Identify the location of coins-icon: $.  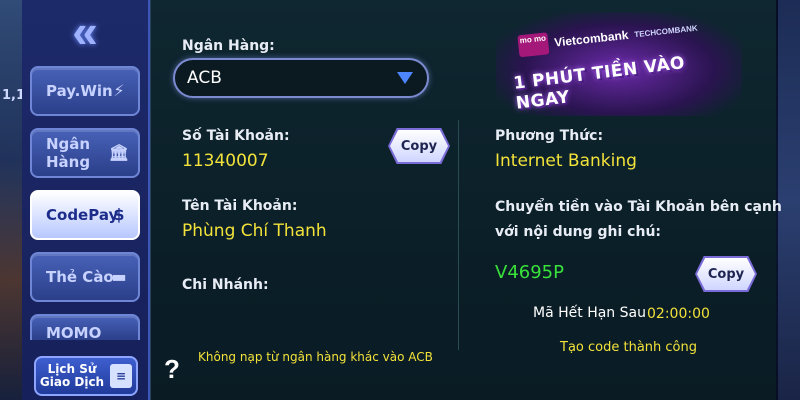
(119, 214).